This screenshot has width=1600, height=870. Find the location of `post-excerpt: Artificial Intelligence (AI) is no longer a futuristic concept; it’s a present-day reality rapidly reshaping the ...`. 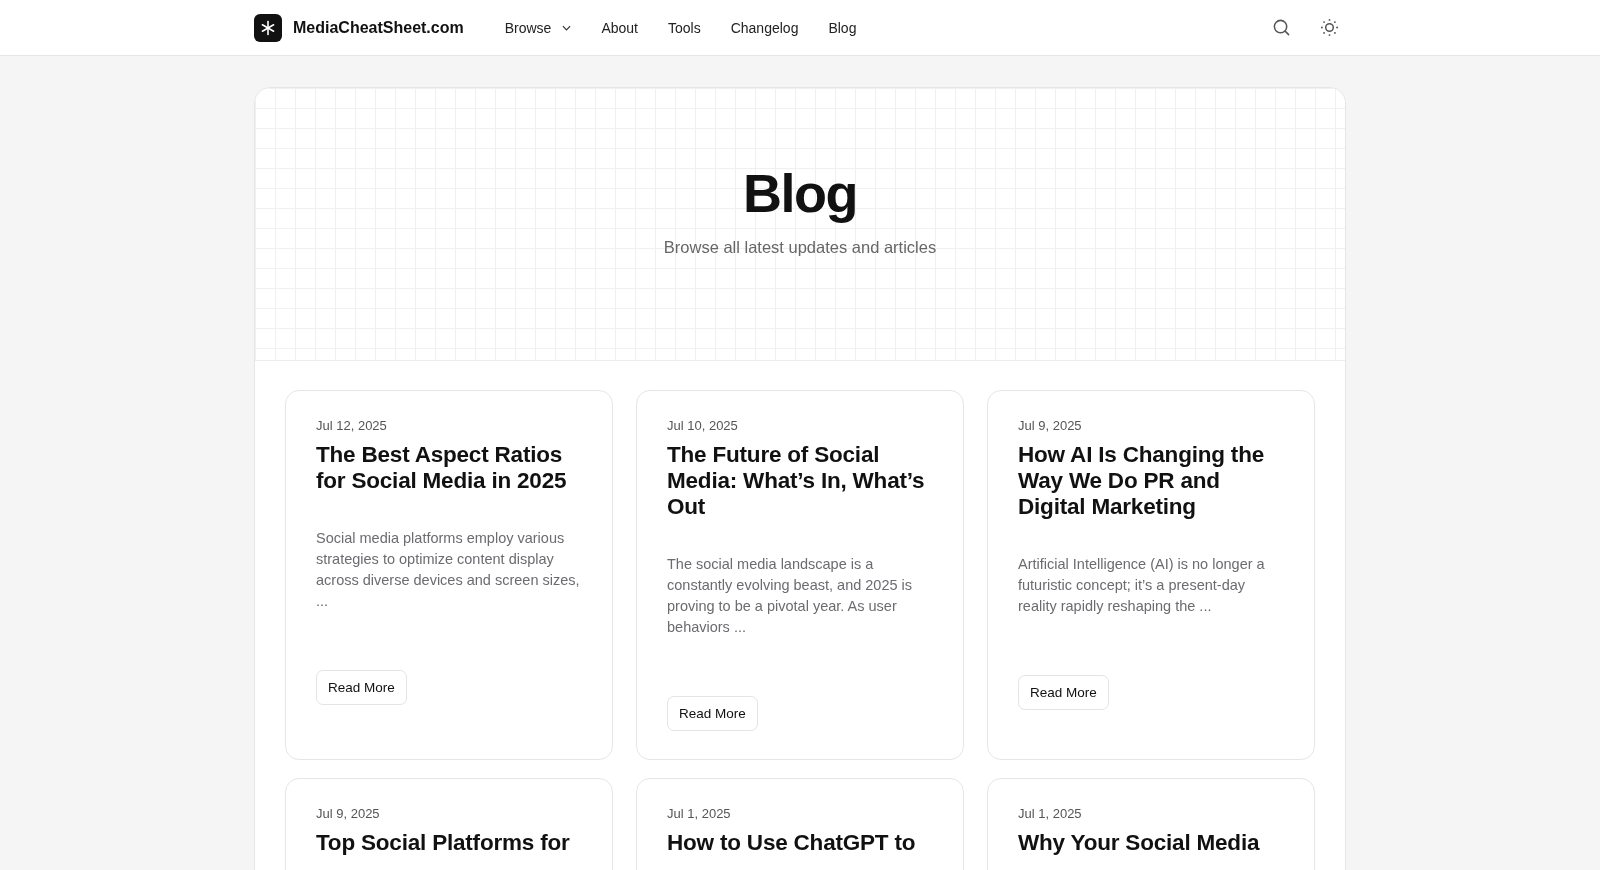

post-excerpt: Artificial Intelligence (AI) is no longer a futuristic concept; it’s a present-day reality rapidly reshaping the ... is located at coordinates (1142, 585).